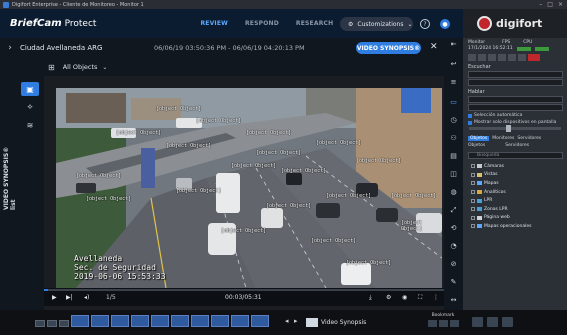 This screenshot has height=335, width=567. What do you see at coordinates (453, 210) in the screenshot?
I see `size-icon: ⤢` at bounding box center [453, 210].